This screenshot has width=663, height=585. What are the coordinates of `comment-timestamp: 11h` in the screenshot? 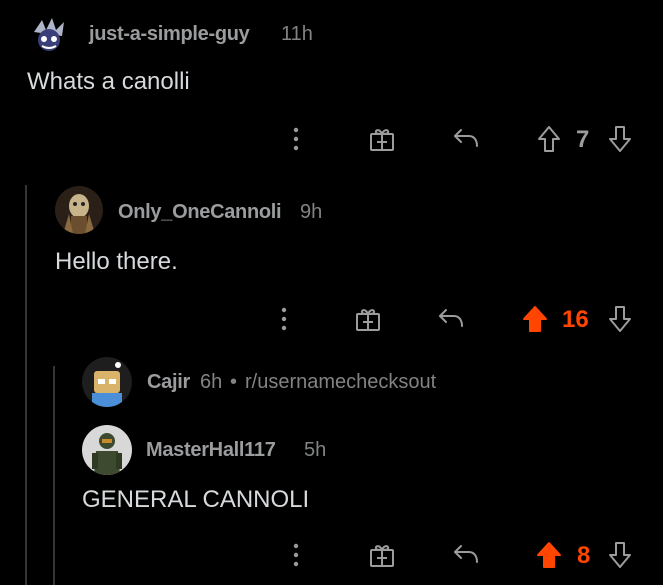 It's located at (297, 34).